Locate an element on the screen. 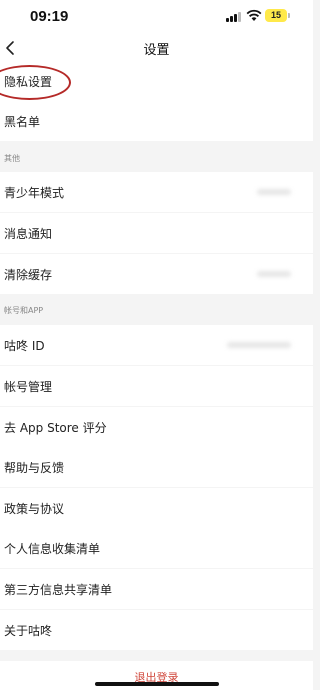 This screenshot has width=320, height=690. row-label: 青少年模式 is located at coordinates (34, 193).